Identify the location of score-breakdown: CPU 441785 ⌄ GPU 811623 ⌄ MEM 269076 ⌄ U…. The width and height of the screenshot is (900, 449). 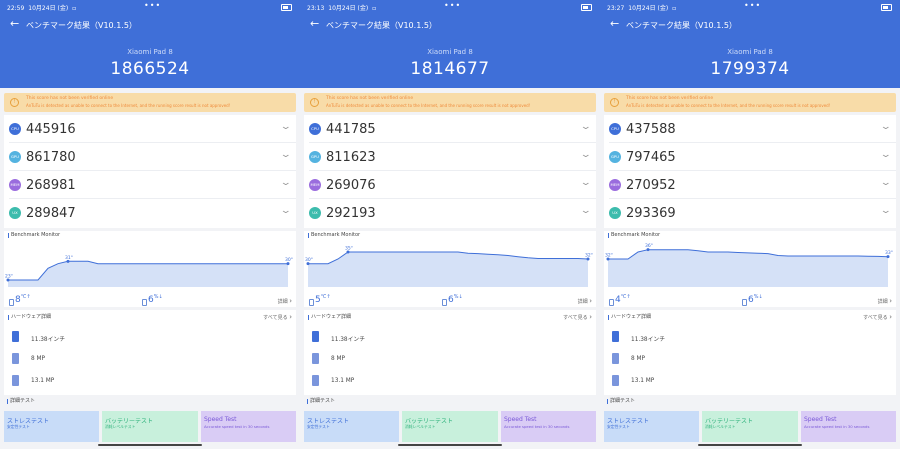
(450, 171).